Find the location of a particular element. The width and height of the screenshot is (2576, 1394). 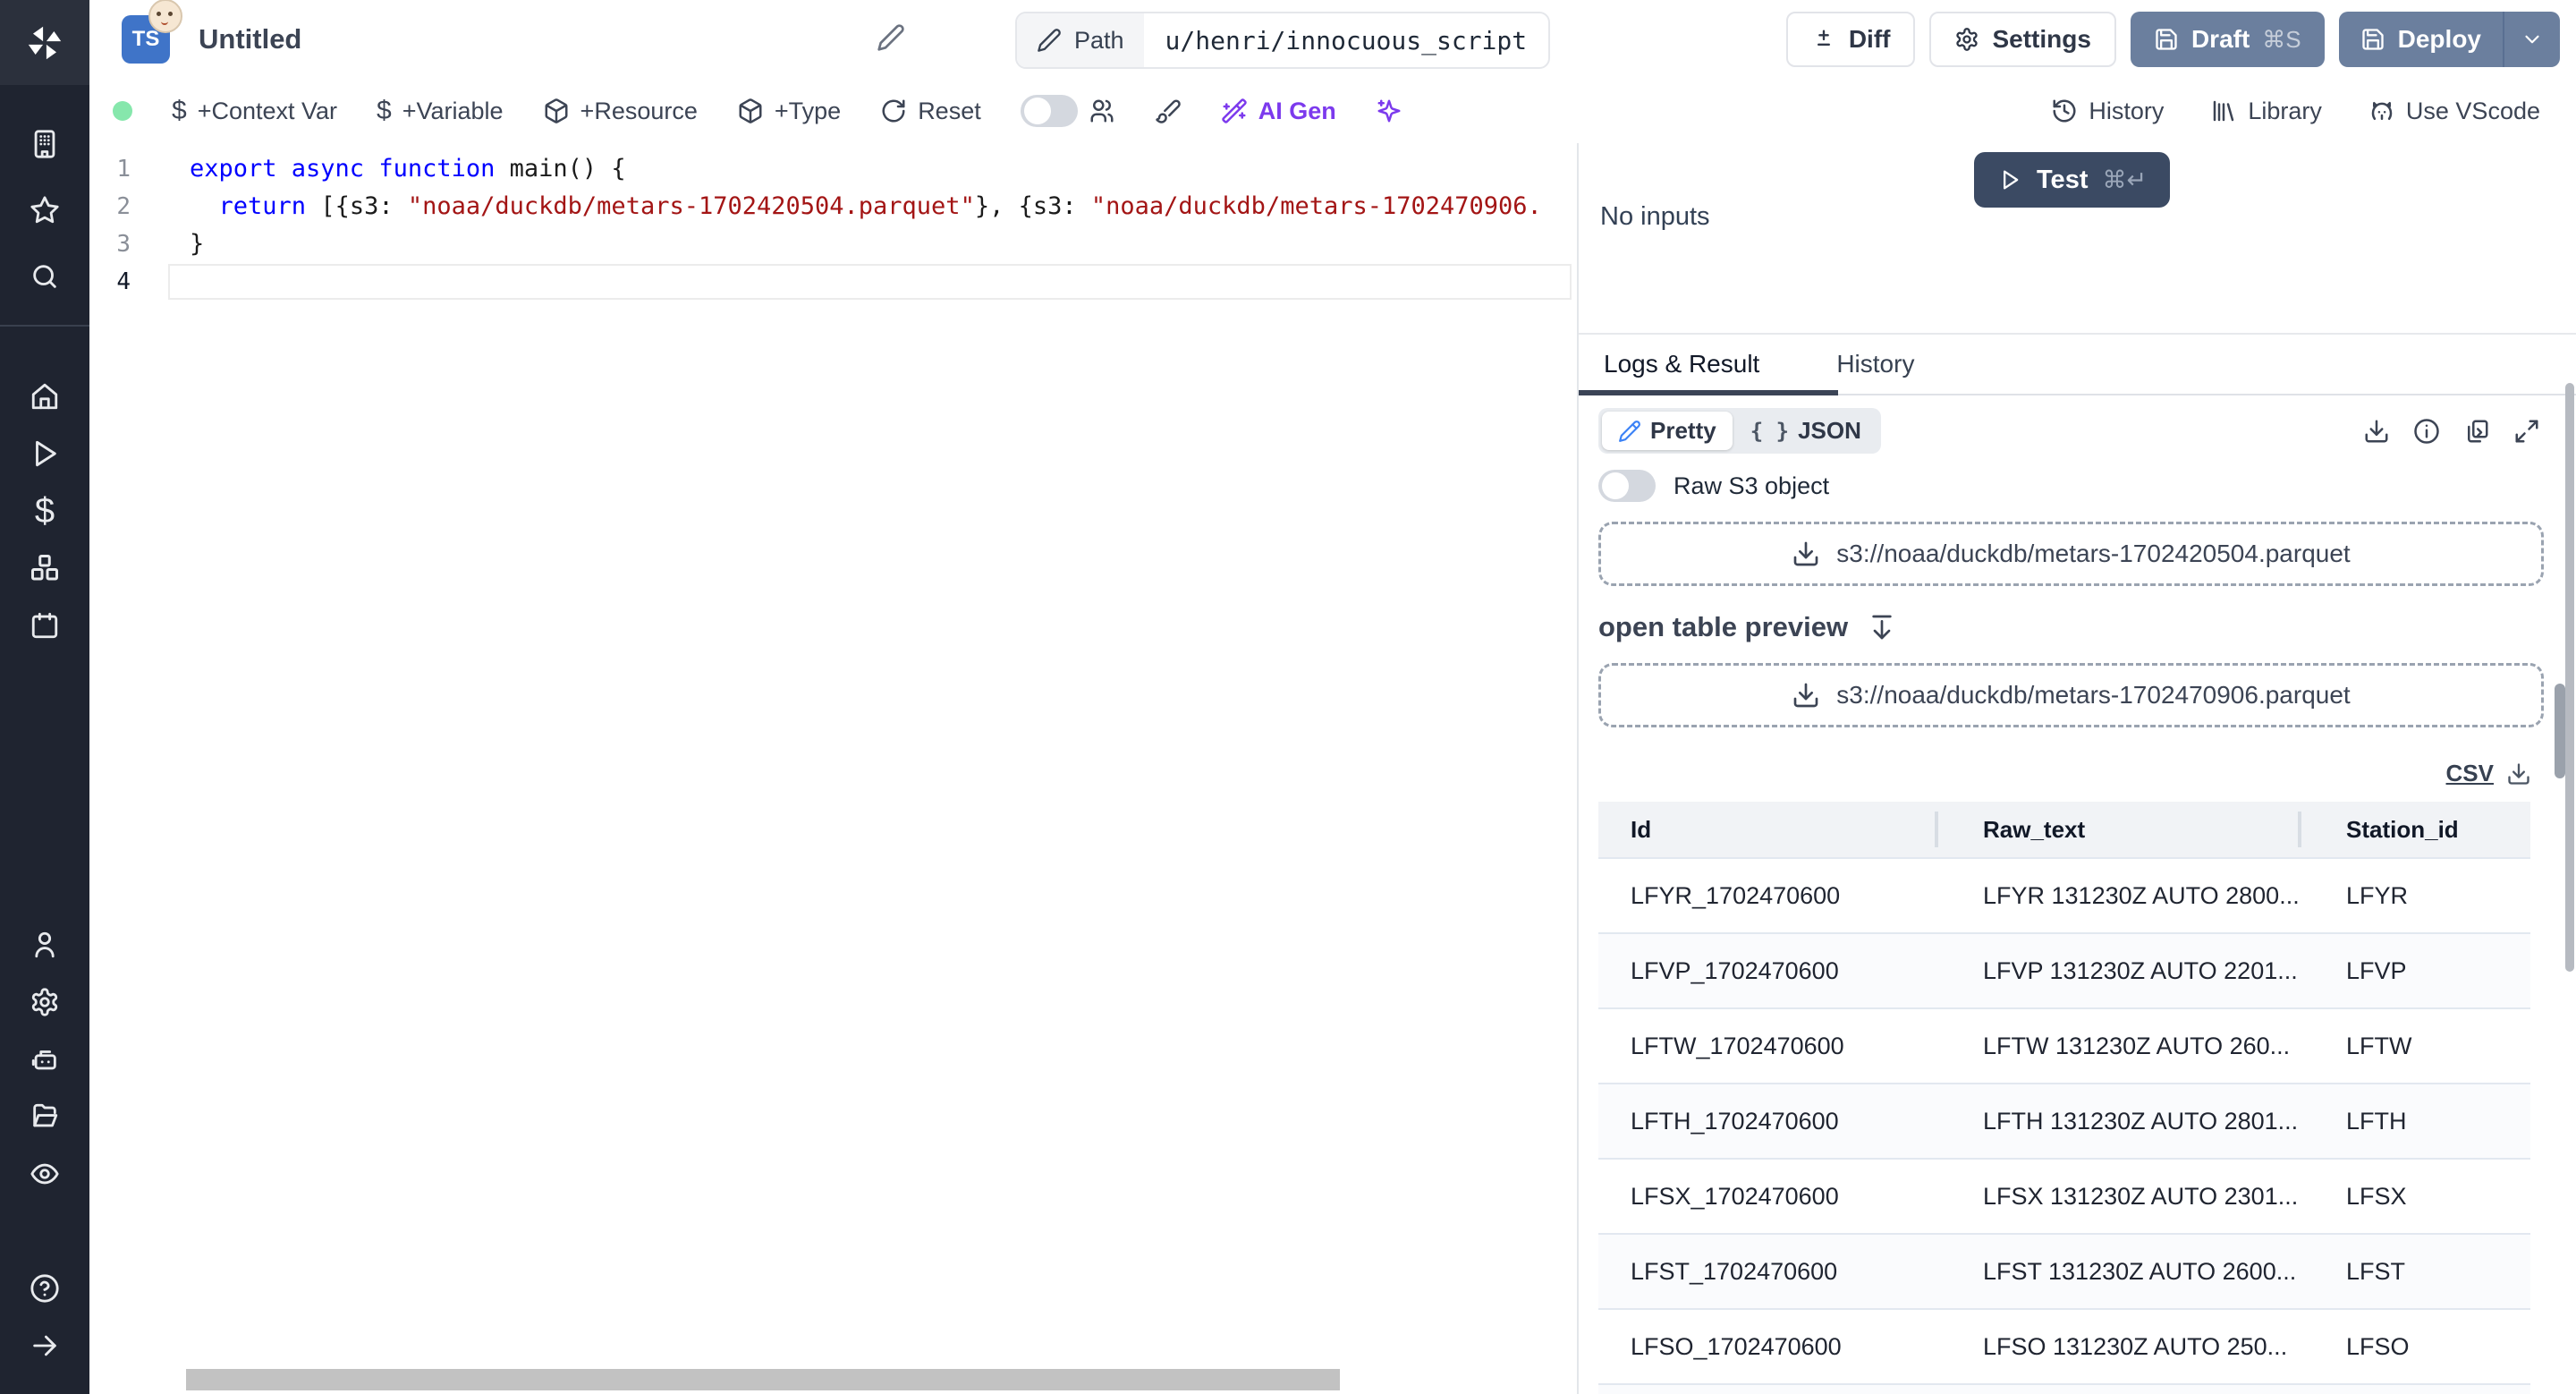

status-dot is located at coordinates (122, 111).